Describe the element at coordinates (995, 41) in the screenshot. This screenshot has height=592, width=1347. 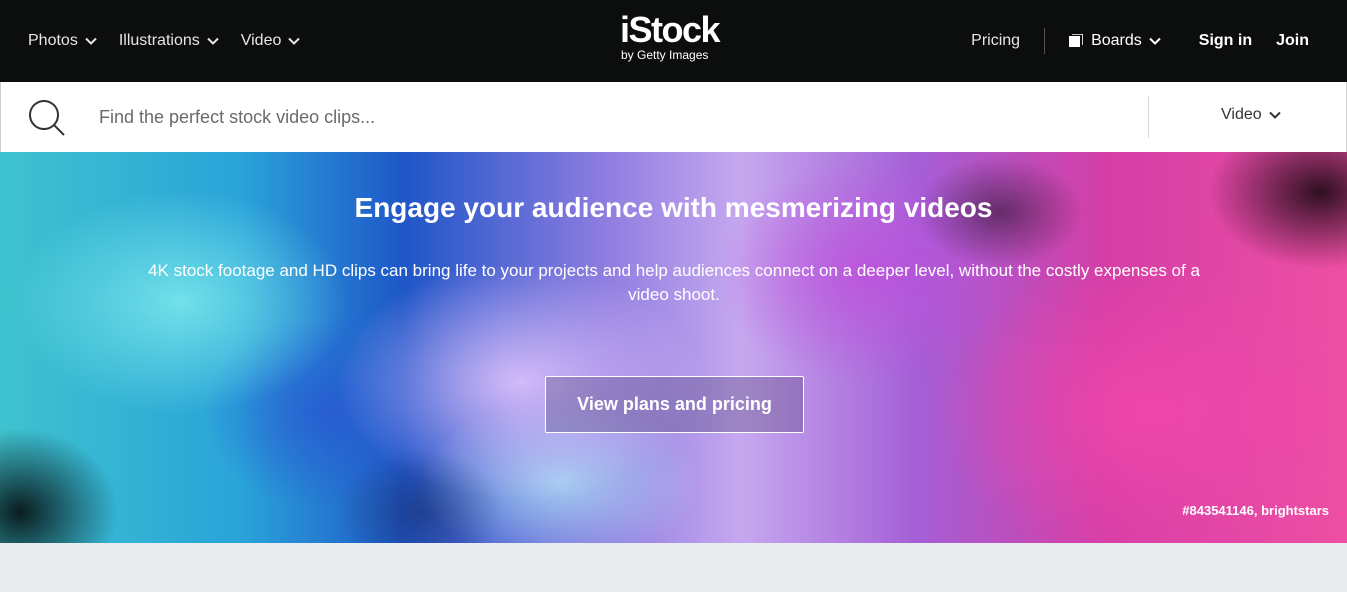
I see `pricing-link: Pricing` at that location.